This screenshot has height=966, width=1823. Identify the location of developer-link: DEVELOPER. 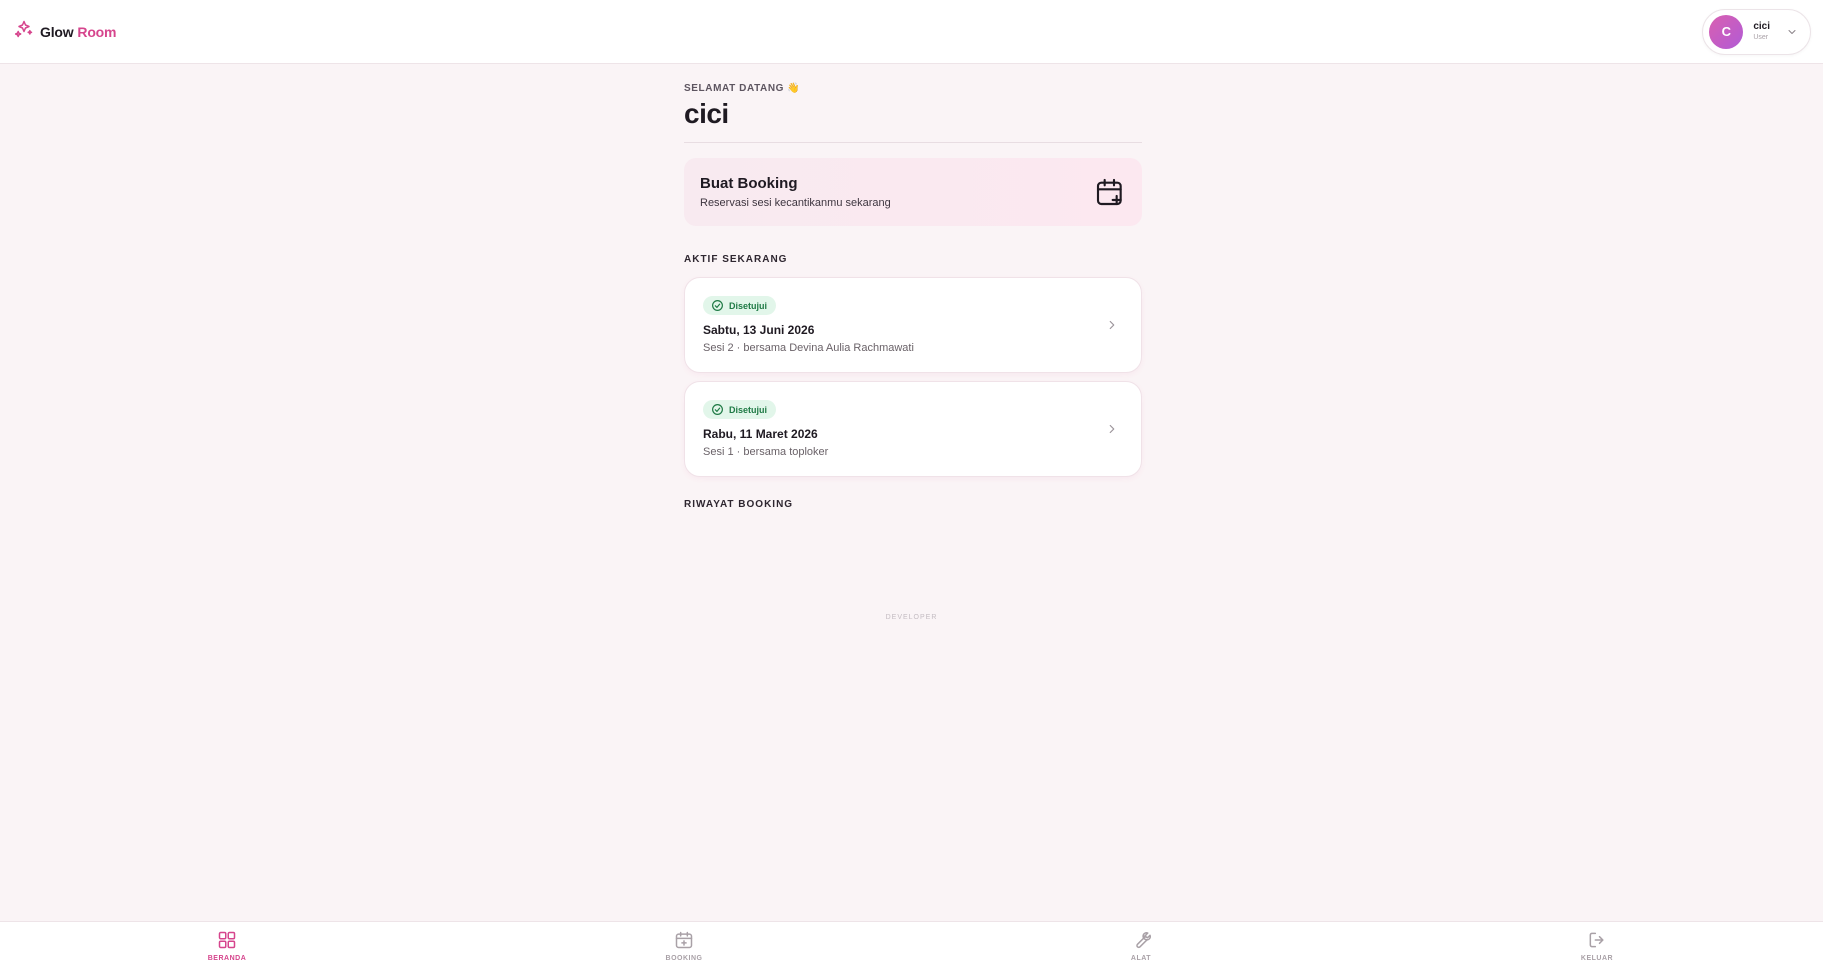
(911, 617).